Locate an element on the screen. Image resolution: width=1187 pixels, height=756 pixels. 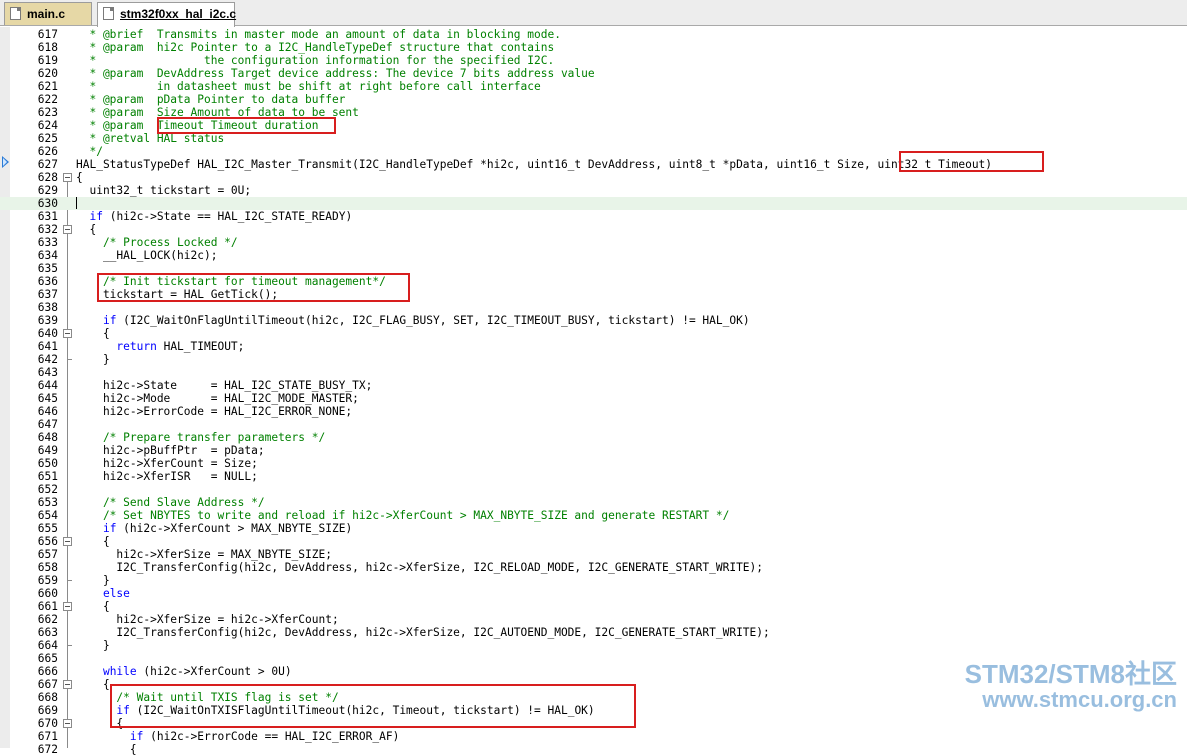
code-line: 632 { is located at coordinates (593, 229).